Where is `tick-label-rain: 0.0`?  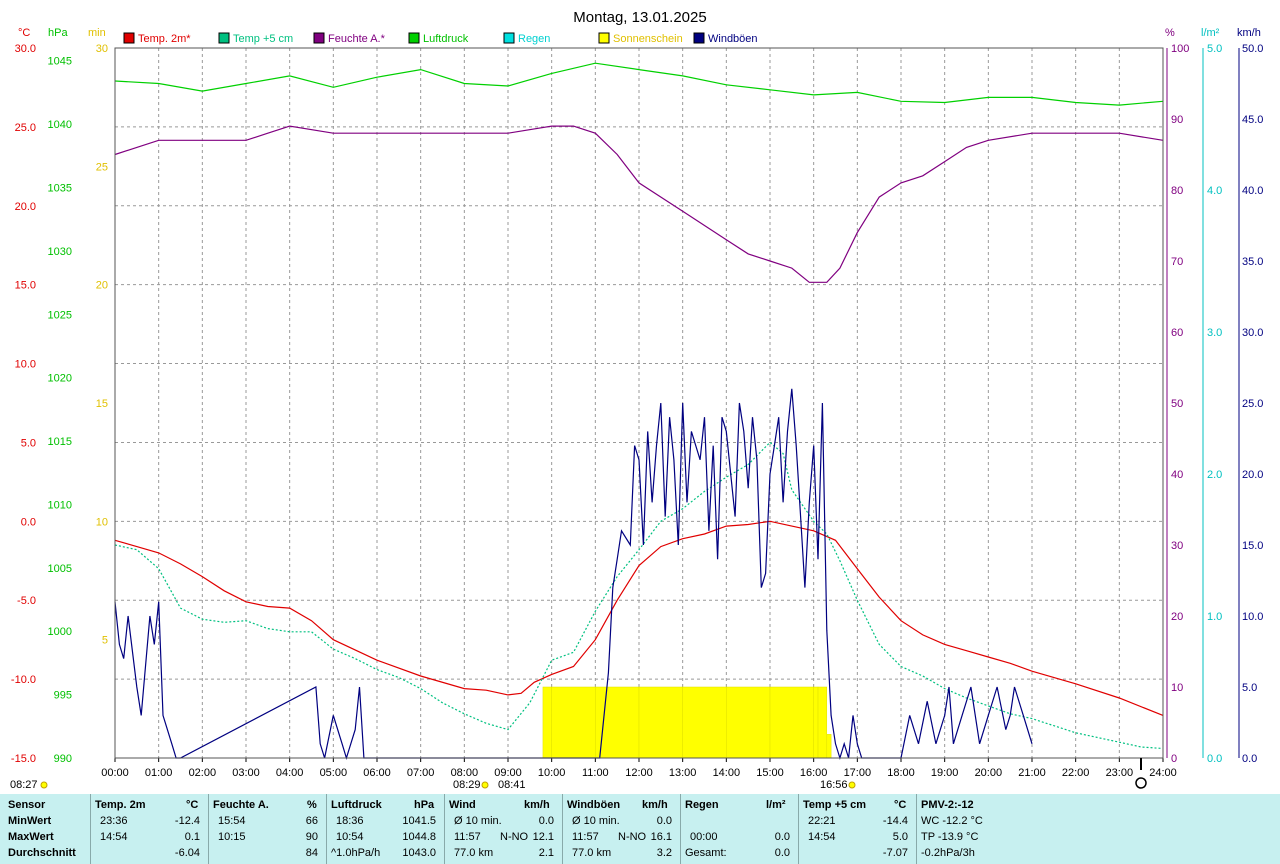
tick-label-rain: 0.0 is located at coordinates (1214, 759).